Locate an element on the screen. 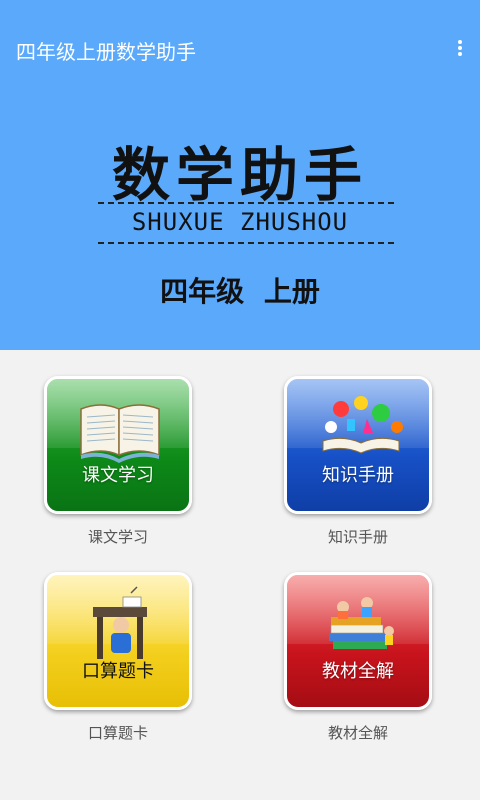 The image size is (480, 800). logo-pinyin: SHUXUE ZHUSHOU is located at coordinates (240, 222).